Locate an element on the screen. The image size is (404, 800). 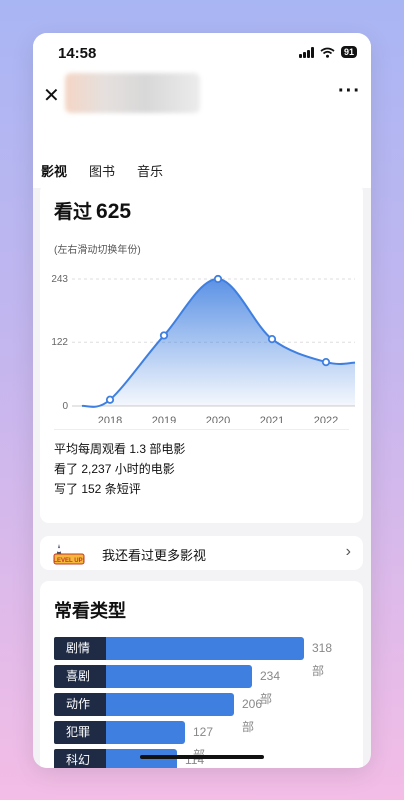
status-time: 14:58 is located at coordinates (77, 53).